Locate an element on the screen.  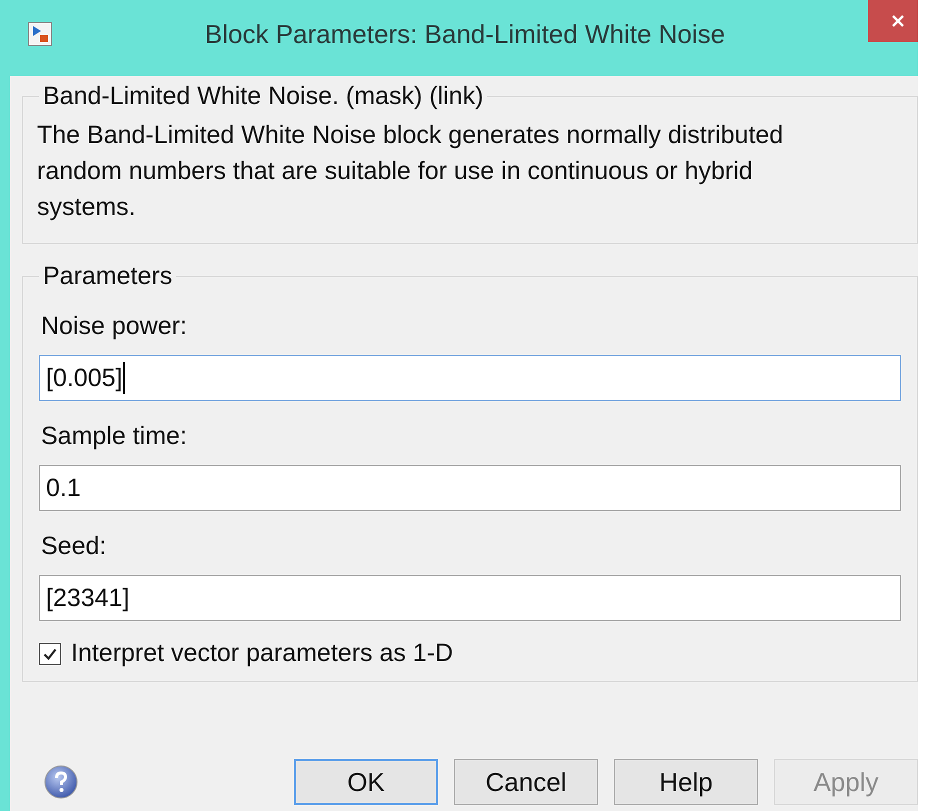
field-label: Seed: is located at coordinates (74, 546).